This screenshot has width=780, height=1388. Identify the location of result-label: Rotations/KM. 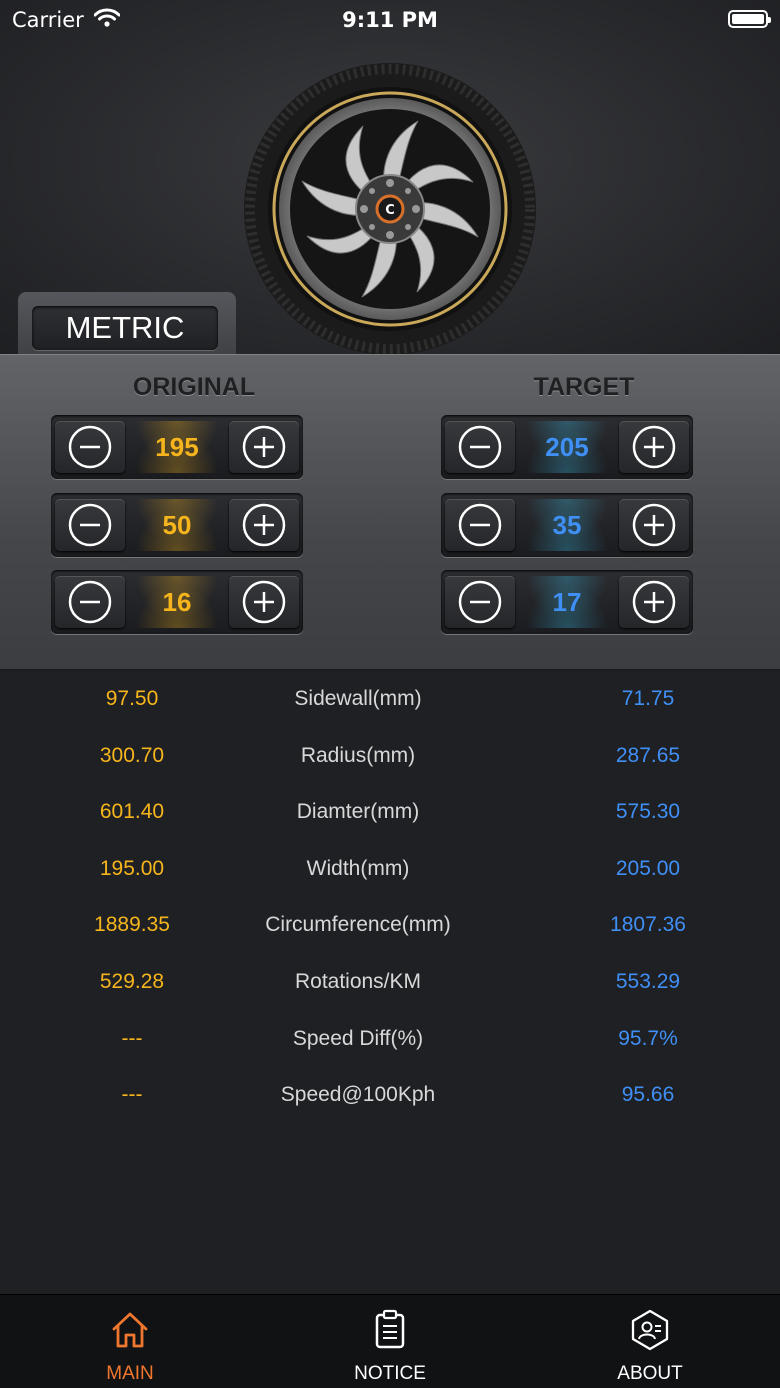
(358, 981).